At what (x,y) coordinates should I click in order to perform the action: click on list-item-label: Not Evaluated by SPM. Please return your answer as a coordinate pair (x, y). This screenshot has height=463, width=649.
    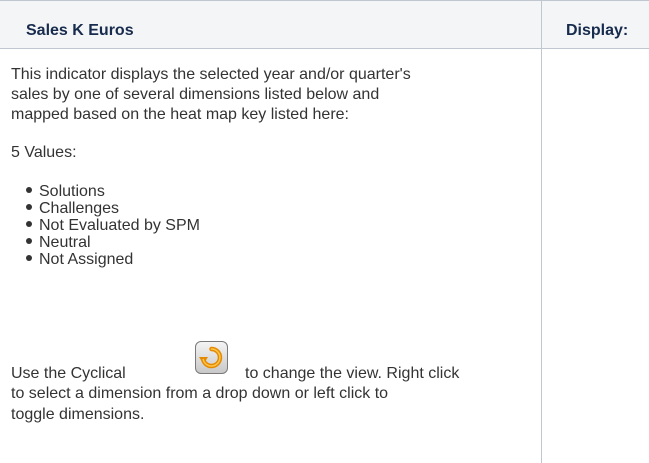
    Looking at the image, I should click on (119, 225).